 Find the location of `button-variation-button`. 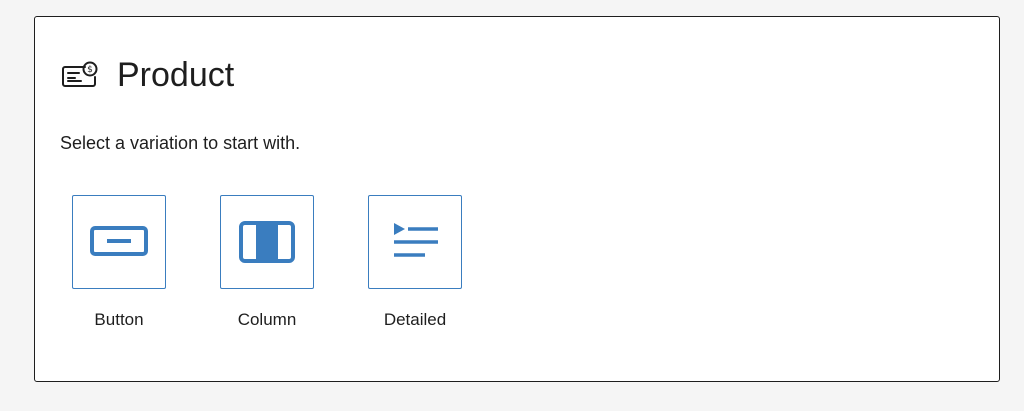

button-variation-button is located at coordinates (119, 242).